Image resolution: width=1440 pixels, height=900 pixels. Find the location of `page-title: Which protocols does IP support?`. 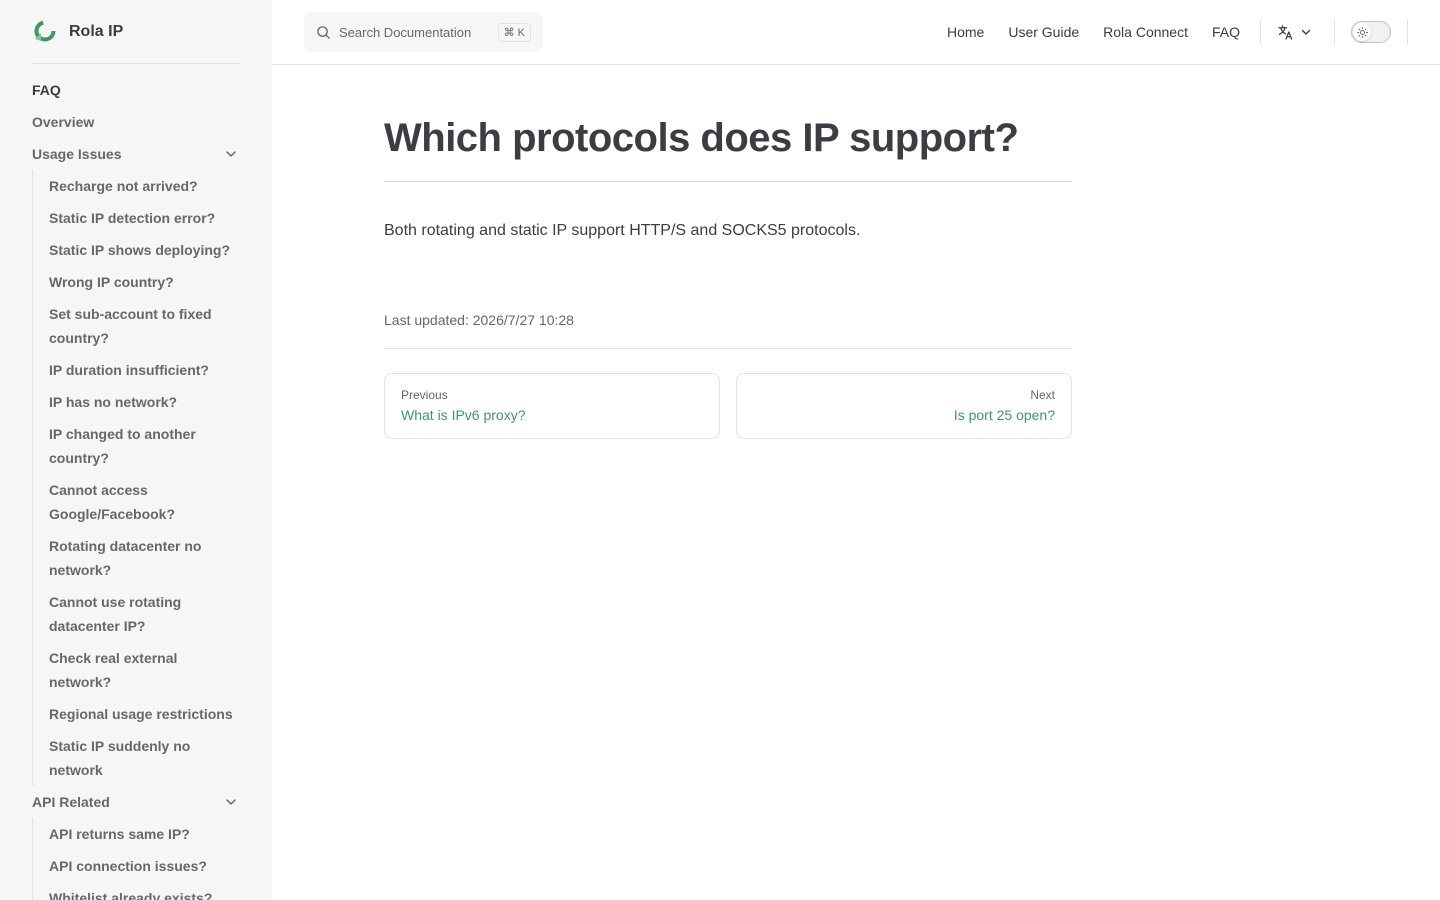

page-title: Which protocols does IP support? is located at coordinates (728, 148).